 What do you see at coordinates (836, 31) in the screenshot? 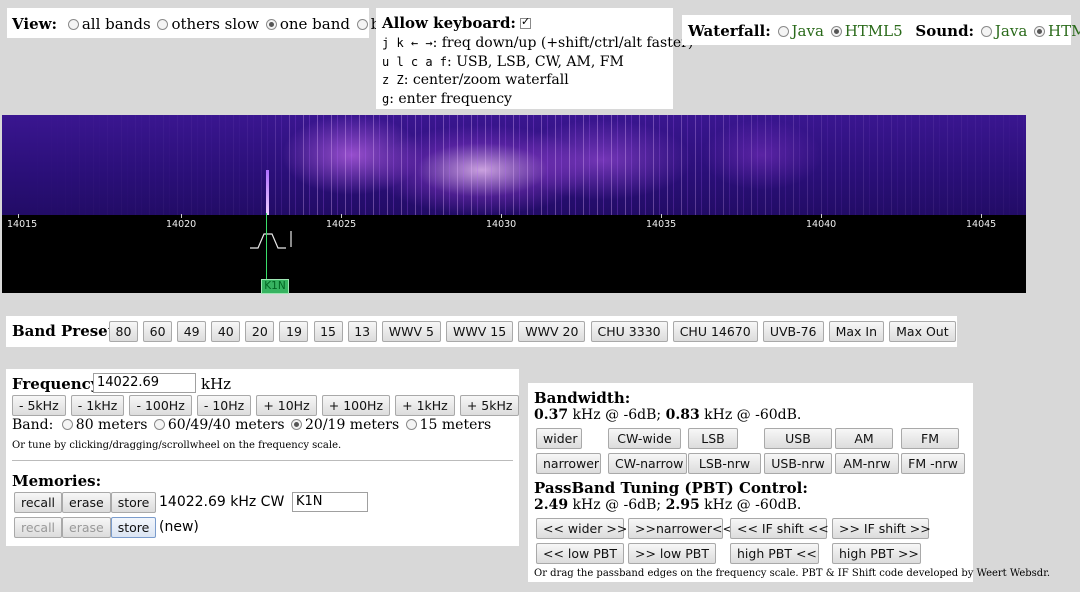
I see `waterfall-html5-radio` at bounding box center [836, 31].